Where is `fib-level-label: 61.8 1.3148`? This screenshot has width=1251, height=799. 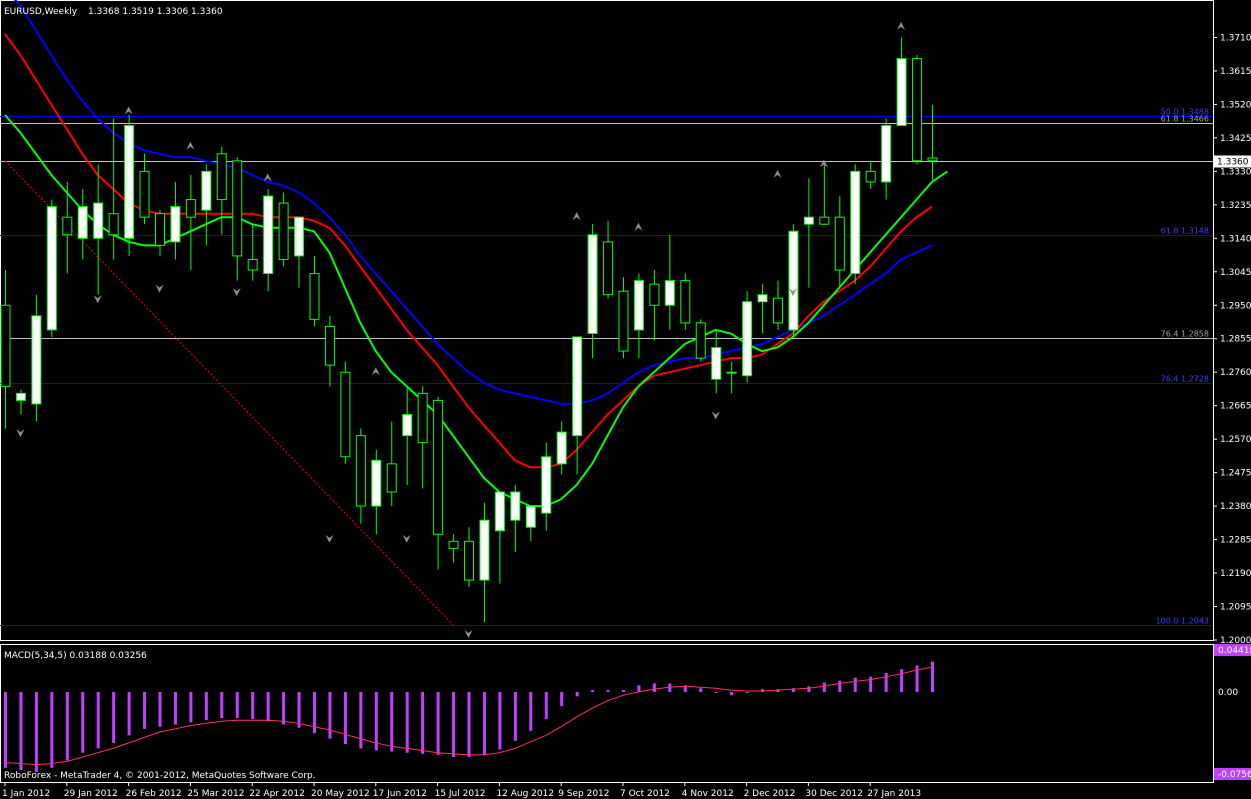 fib-level-label: 61.8 1.3148 is located at coordinates (1185, 231).